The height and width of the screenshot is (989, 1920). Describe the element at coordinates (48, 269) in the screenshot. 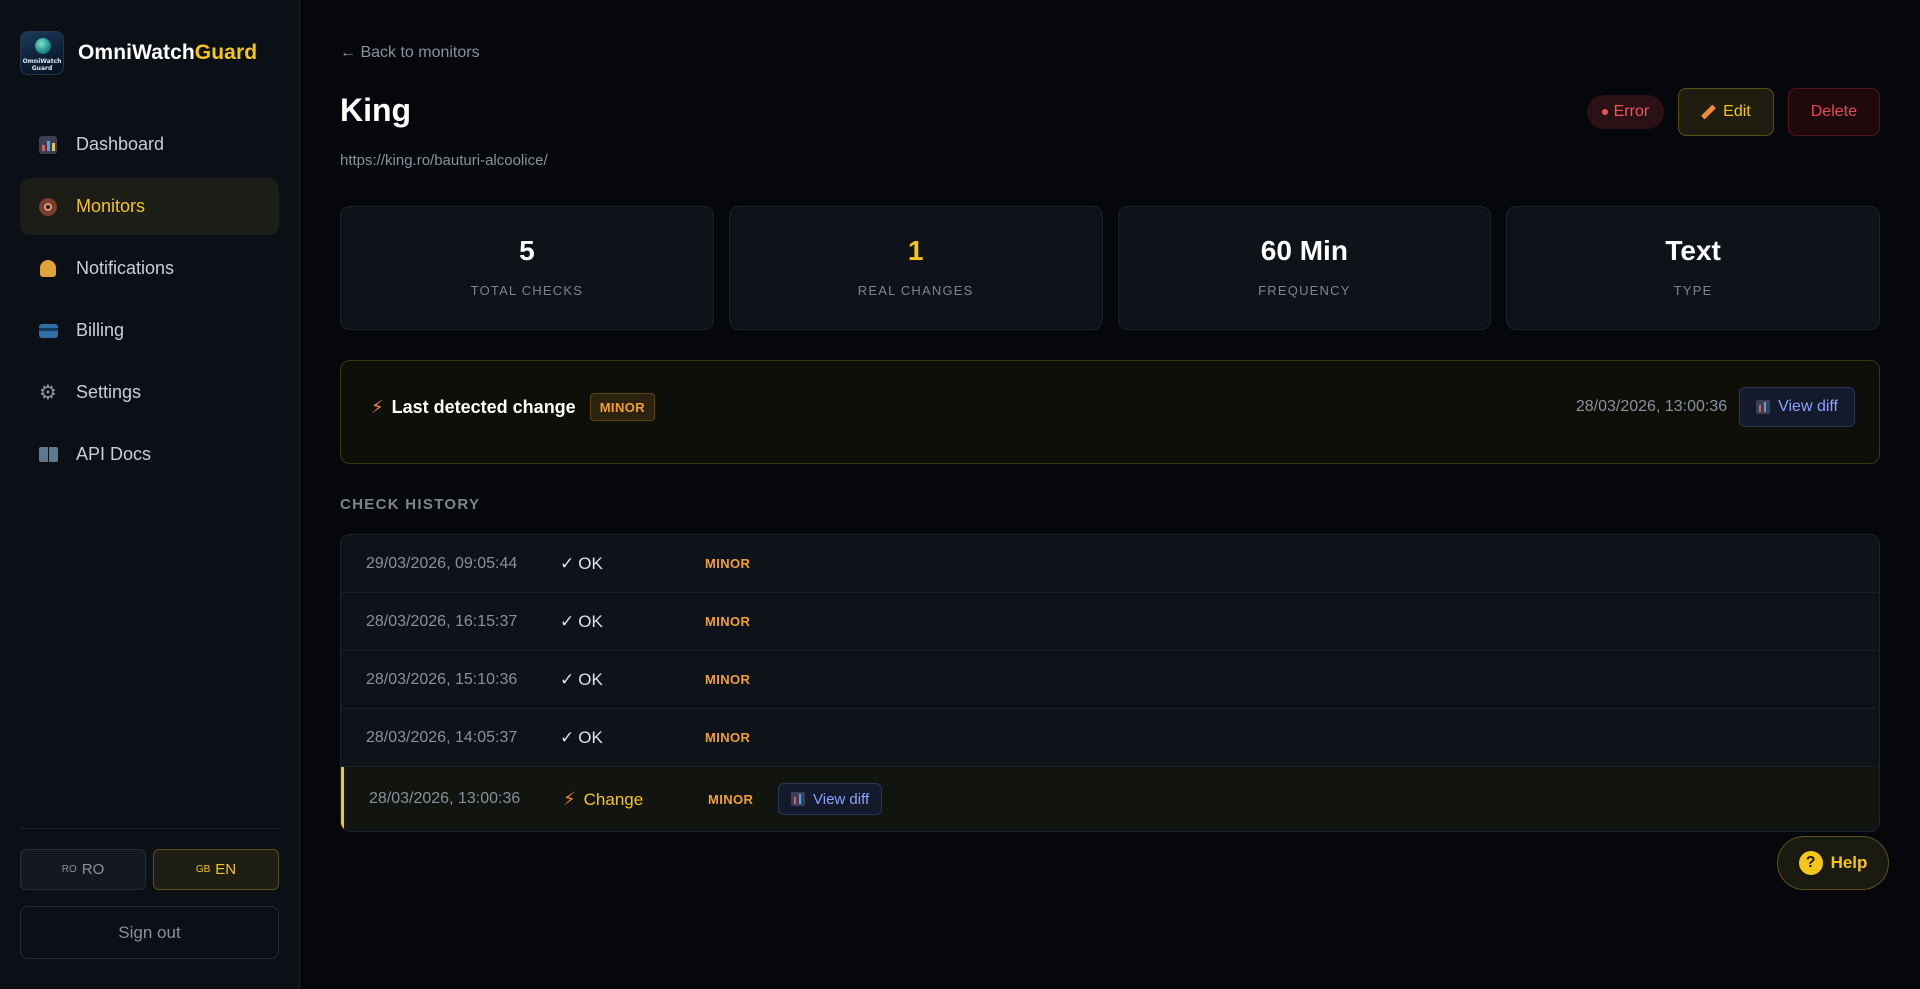

I see `bell-icon` at that location.